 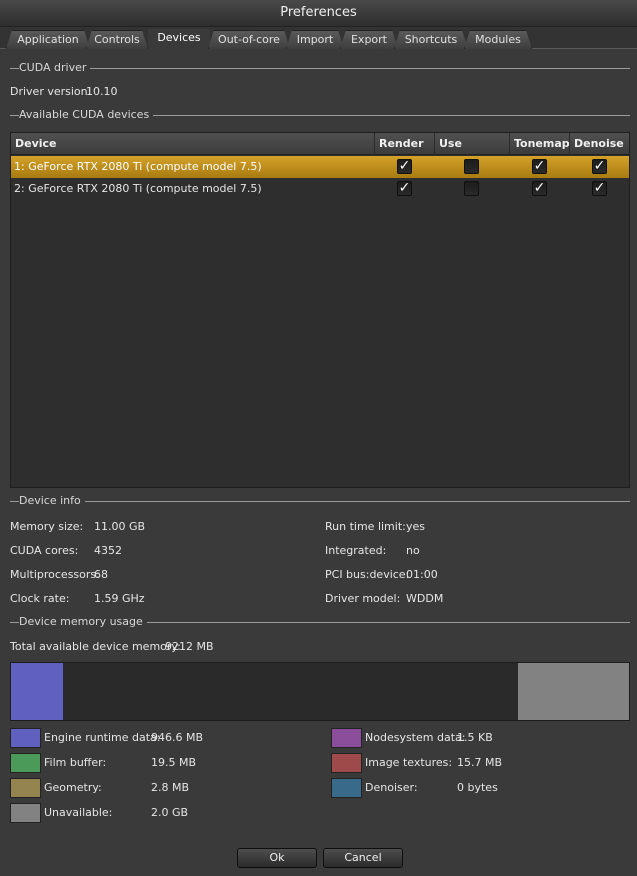 I want to click on column-header-device: Device, so click(x=193, y=144).